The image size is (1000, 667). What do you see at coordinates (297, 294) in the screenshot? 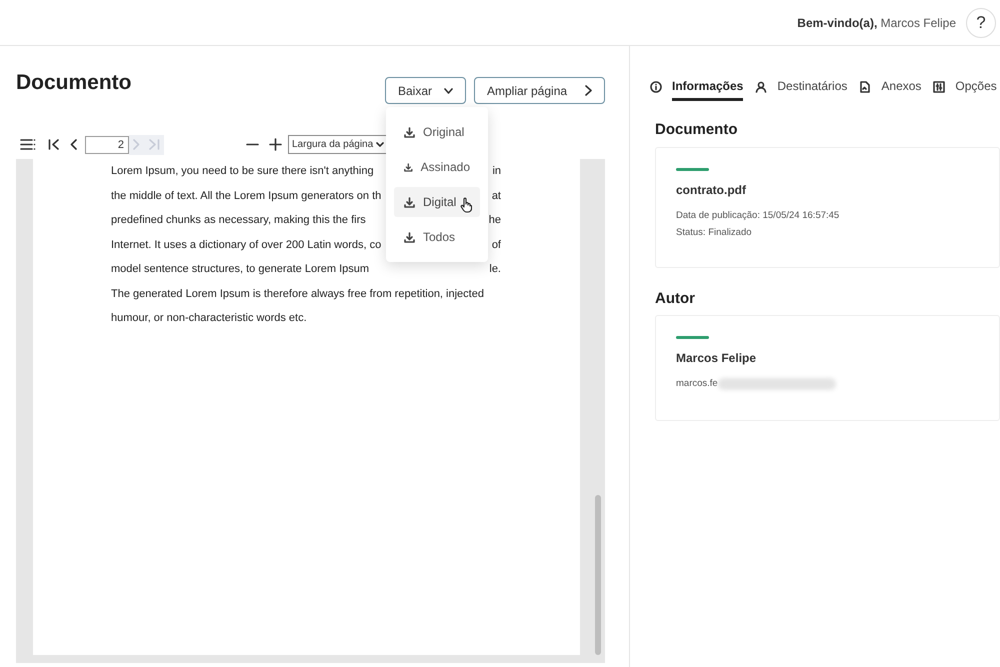
I see `text-line: The generated Lorem Ipsum is therefore always free from repetition, injected` at bounding box center [297, 294].